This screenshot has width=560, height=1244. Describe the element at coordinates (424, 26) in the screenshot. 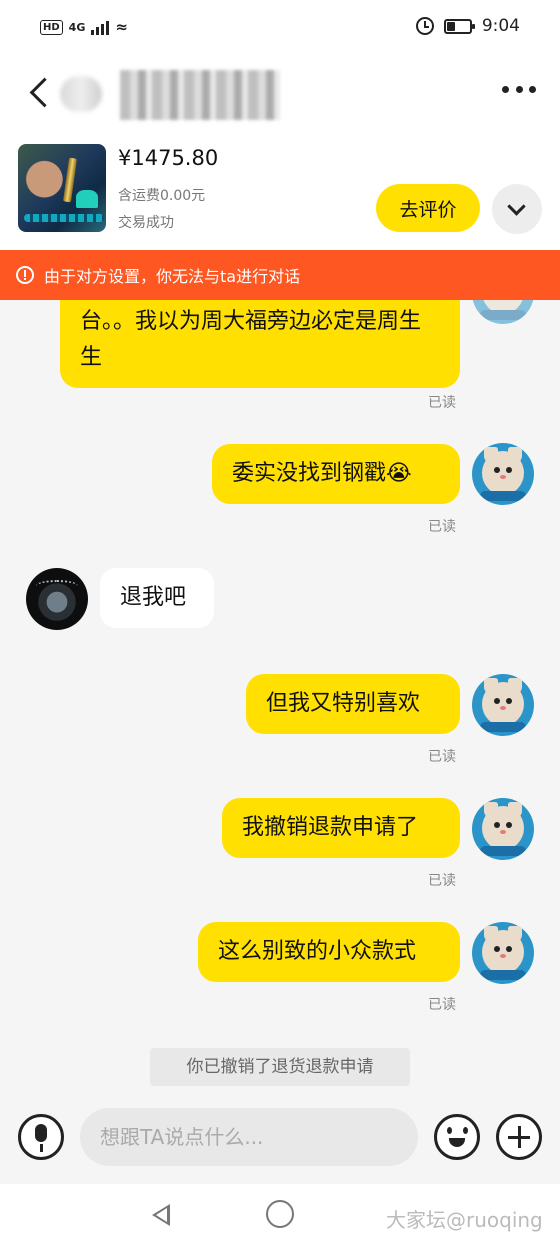

I see `alarm-icon` at that location.